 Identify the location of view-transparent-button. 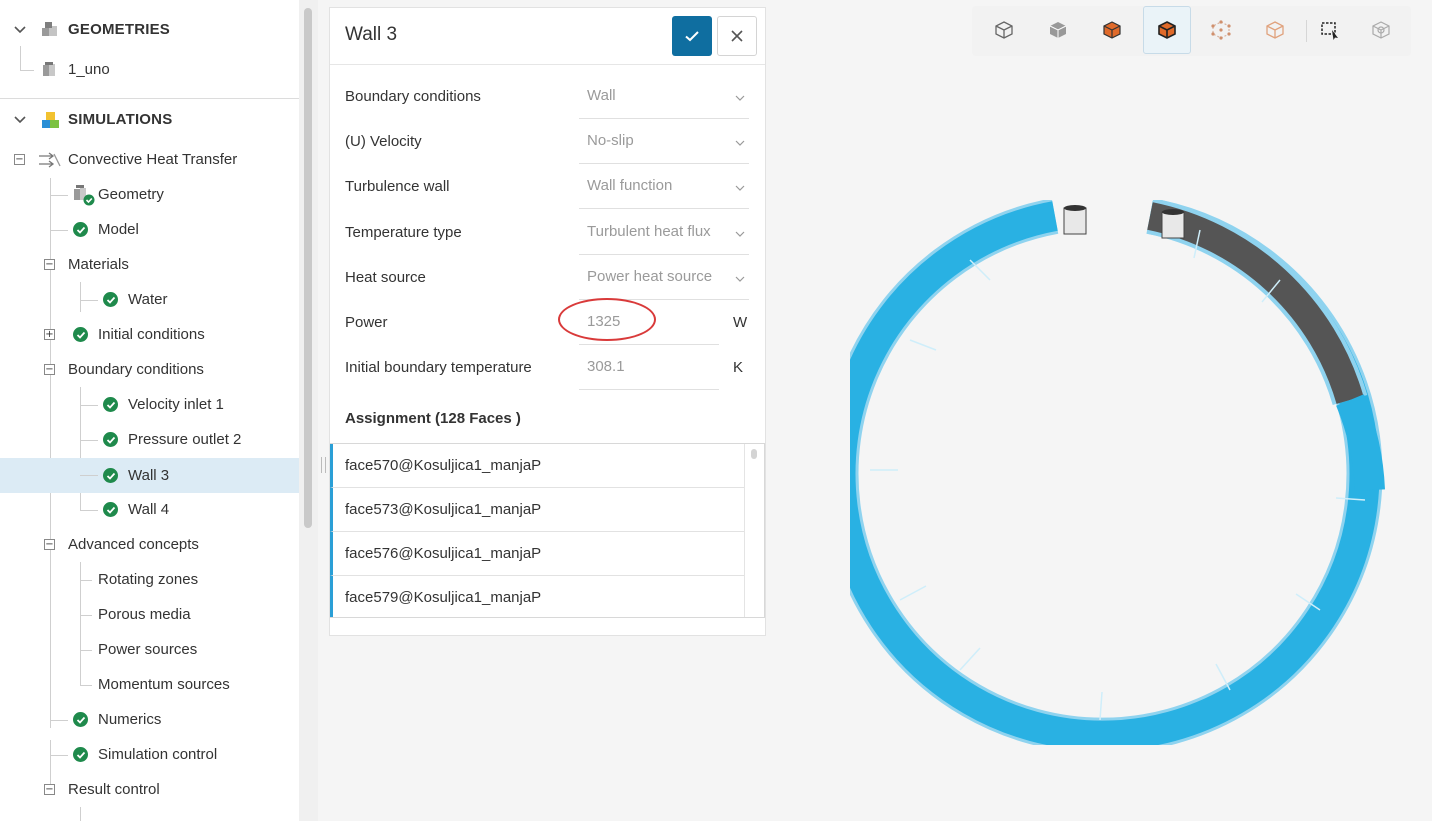
(1275, 30).